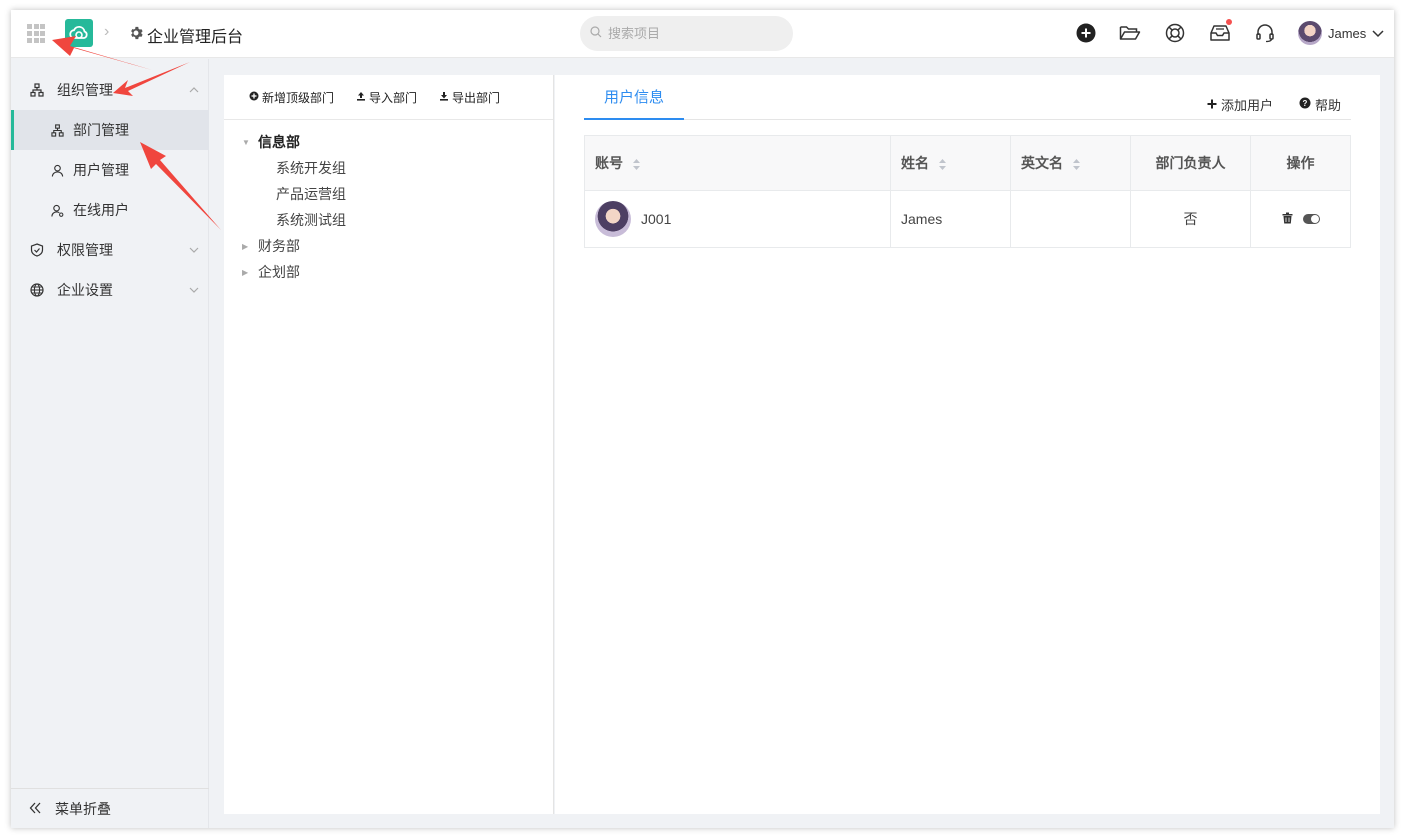  I want to click on app-title-text: 企业管理后台, so click(195, 37).